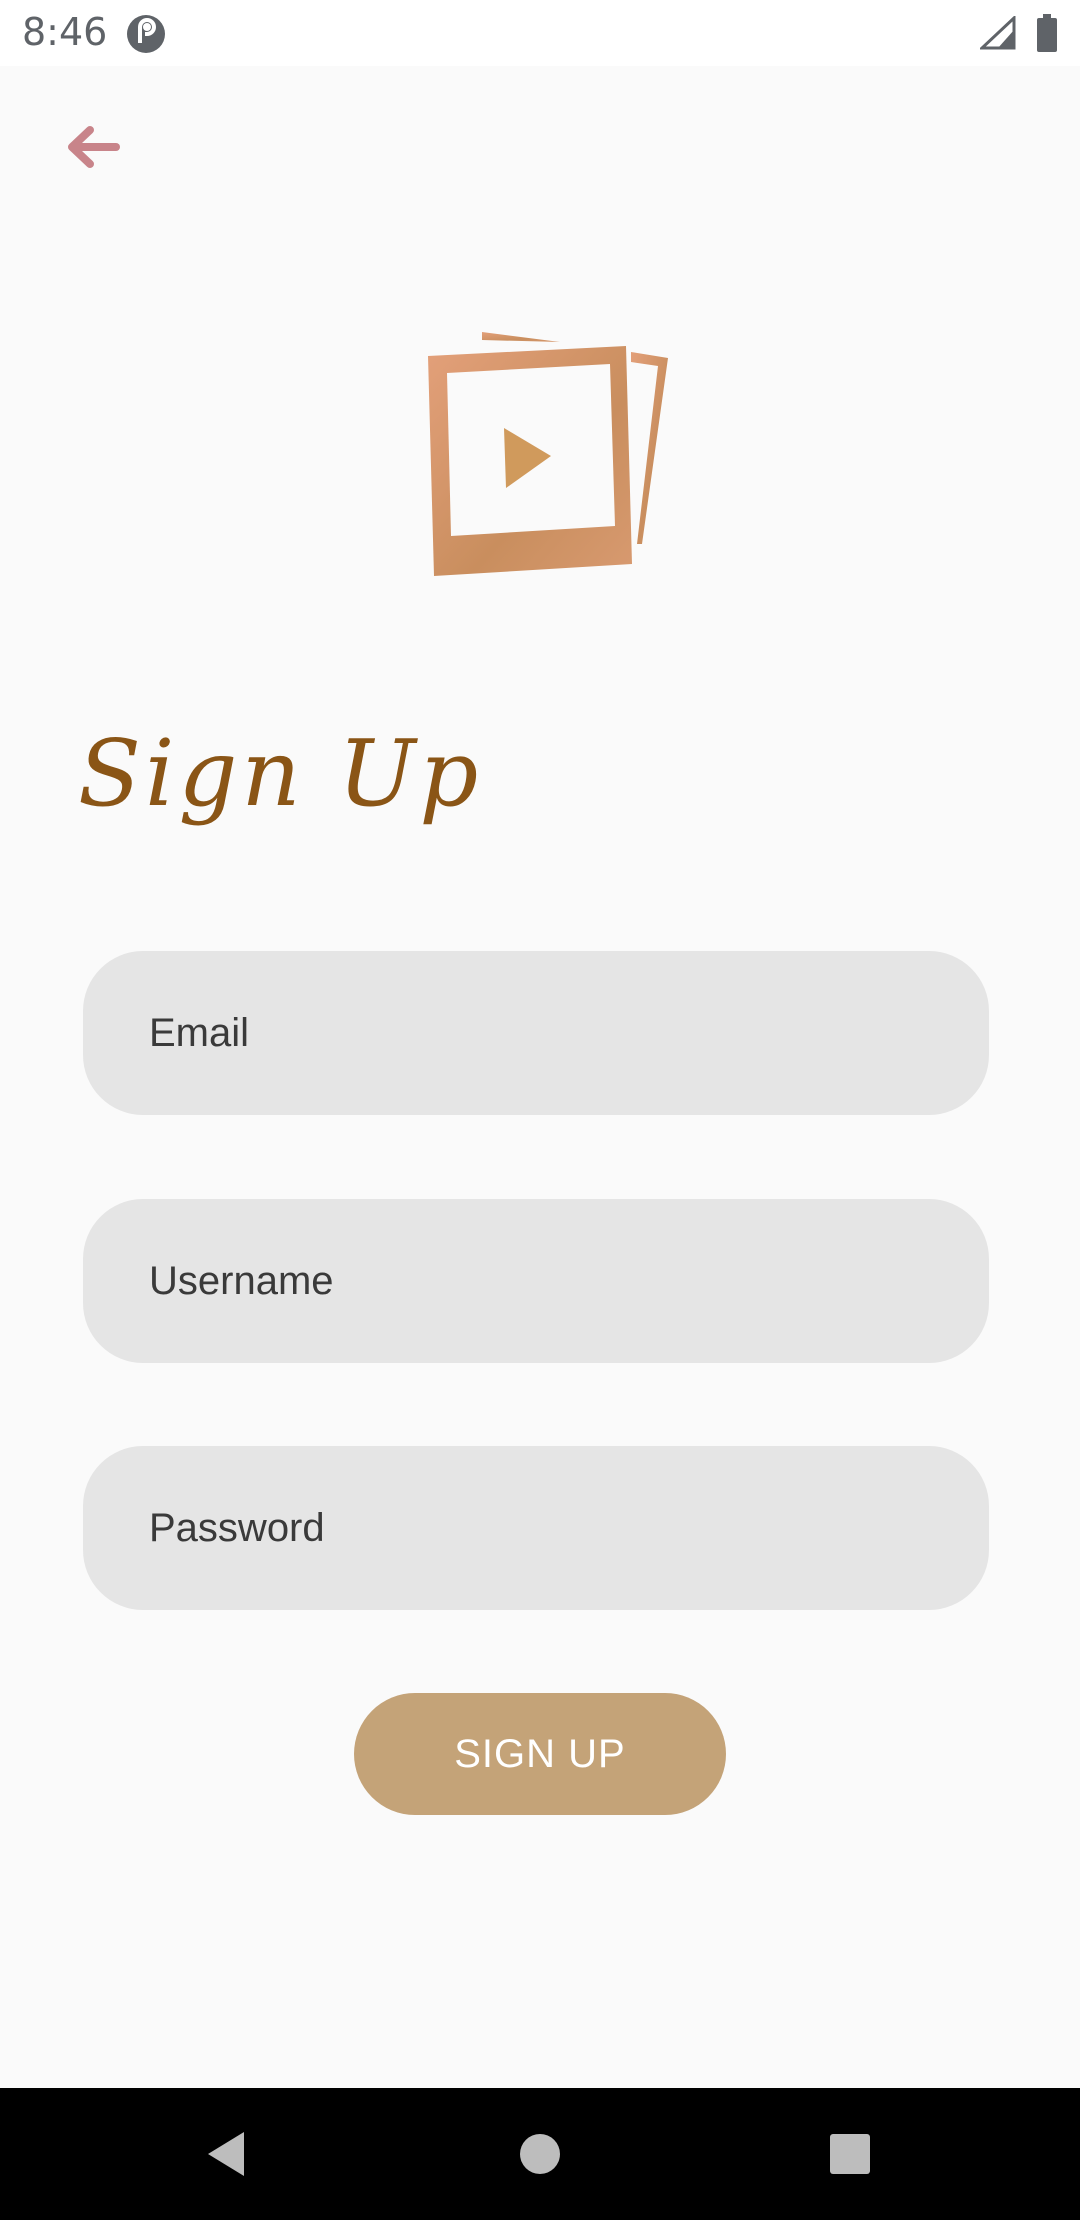 The image size is (1080, 2220). Describe the element at coordinates (536, 1033) in the screenshot. I see `email-field` at that location.